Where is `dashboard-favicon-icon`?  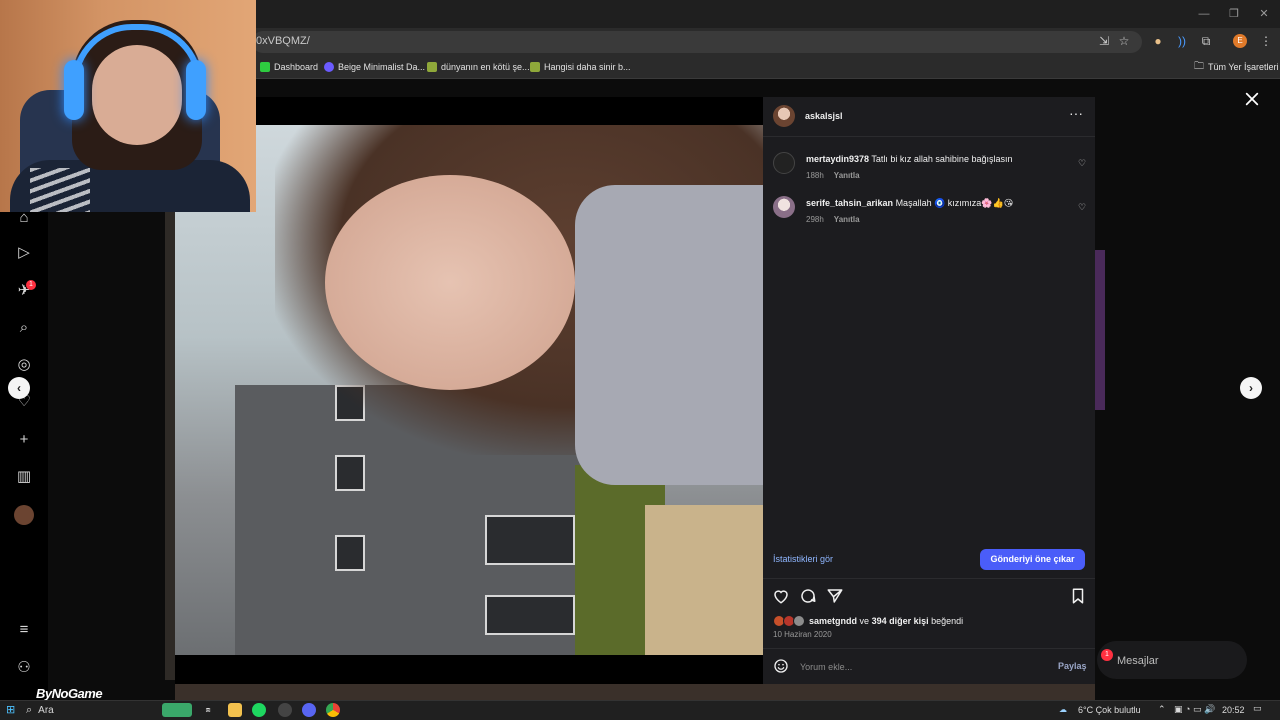
dashboard-favicon-icon is located at coordinates (265, 67).